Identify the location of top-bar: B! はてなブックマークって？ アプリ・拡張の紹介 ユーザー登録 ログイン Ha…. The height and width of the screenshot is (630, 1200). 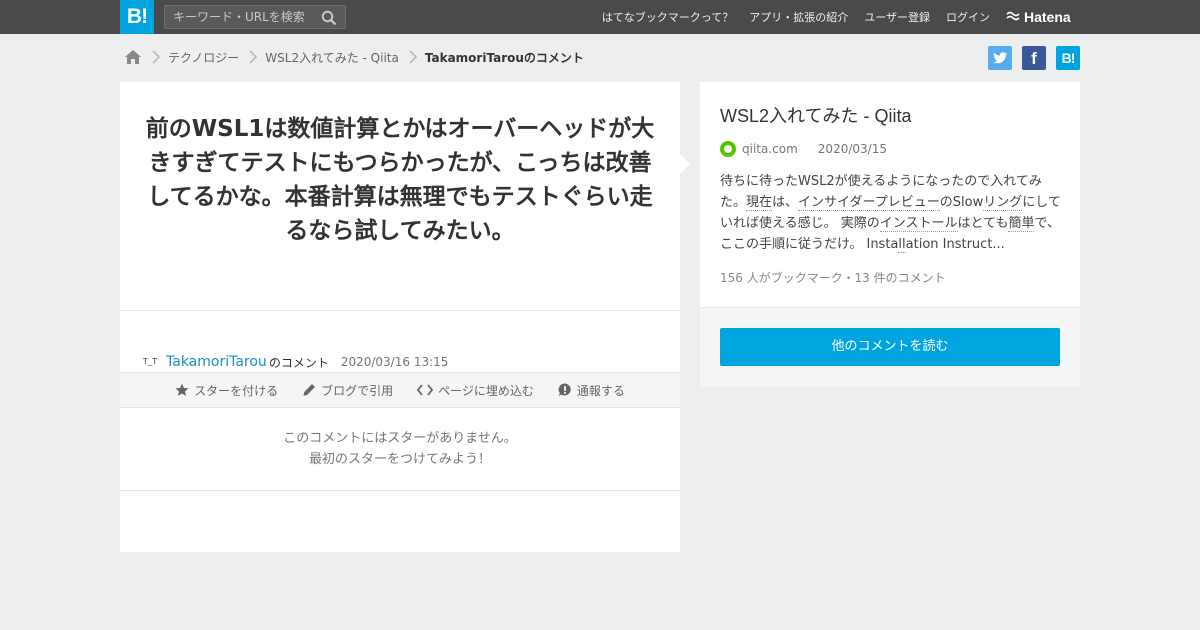
(600, 17).